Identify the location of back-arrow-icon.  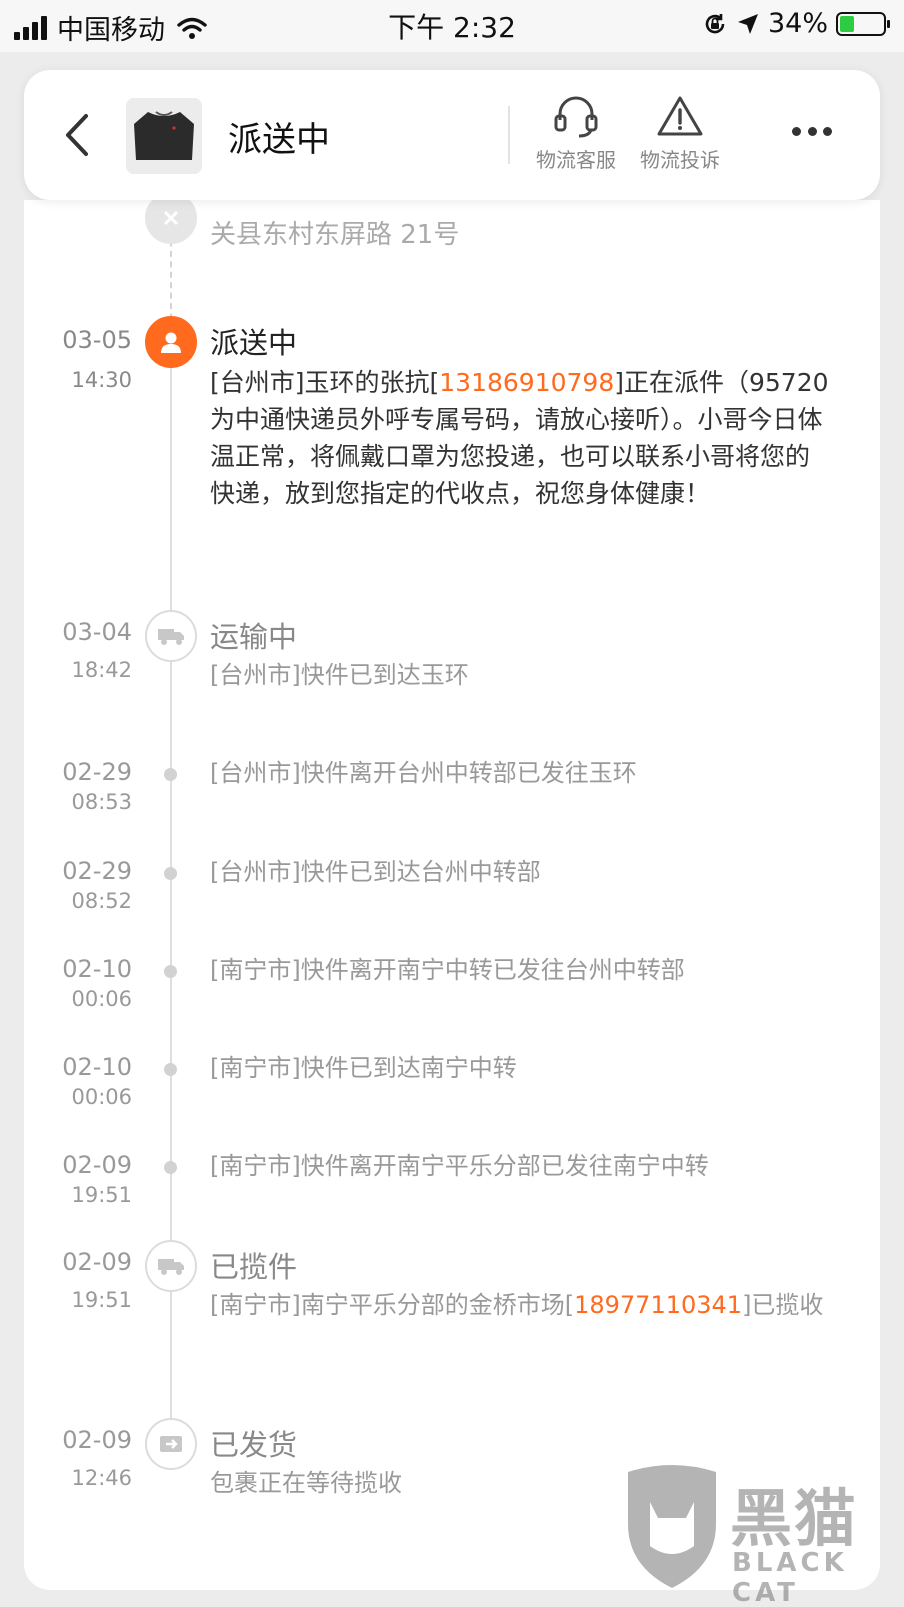
(78, 135).